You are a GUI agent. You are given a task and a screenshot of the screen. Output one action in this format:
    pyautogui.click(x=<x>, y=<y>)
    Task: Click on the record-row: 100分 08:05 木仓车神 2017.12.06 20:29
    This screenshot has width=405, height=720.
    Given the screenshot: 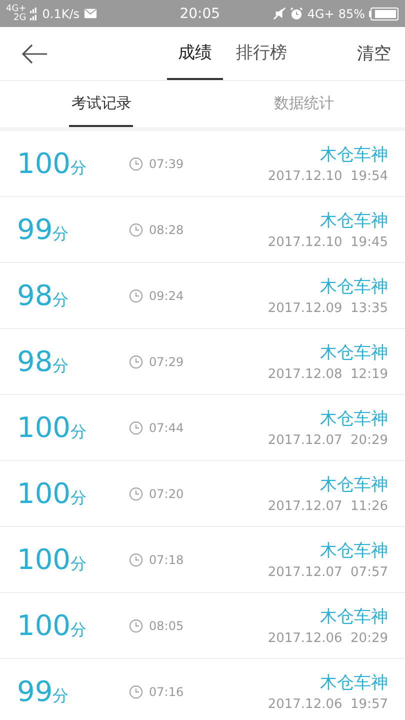 What is the action you would take?
    pyautogui.click(x=202, y=626)
    